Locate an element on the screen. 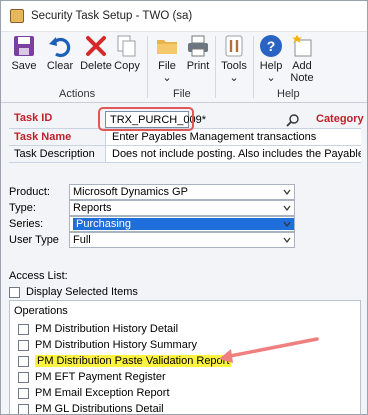  add-note-icon is located at coordinates (302, 46).